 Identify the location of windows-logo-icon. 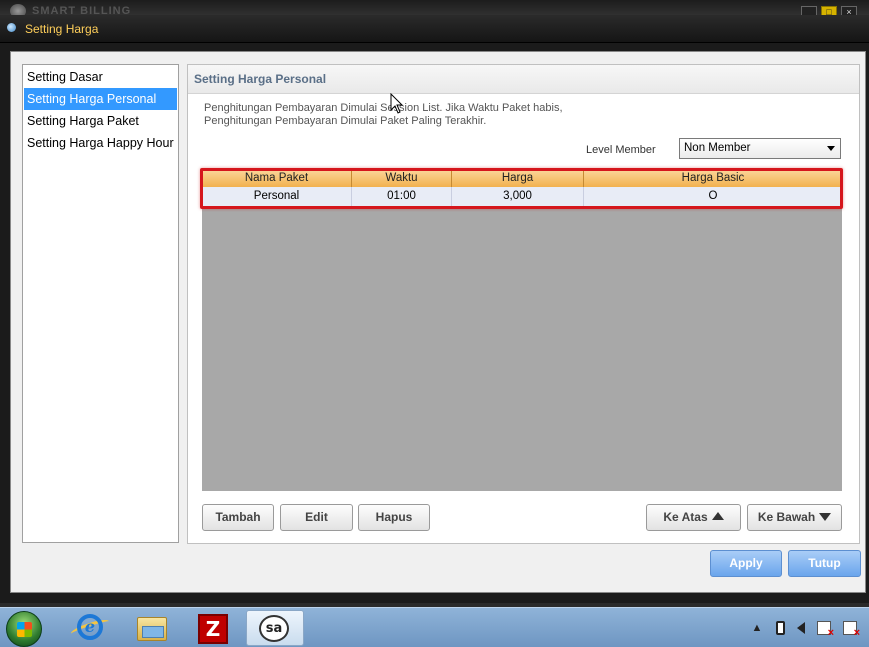
(24, 629).